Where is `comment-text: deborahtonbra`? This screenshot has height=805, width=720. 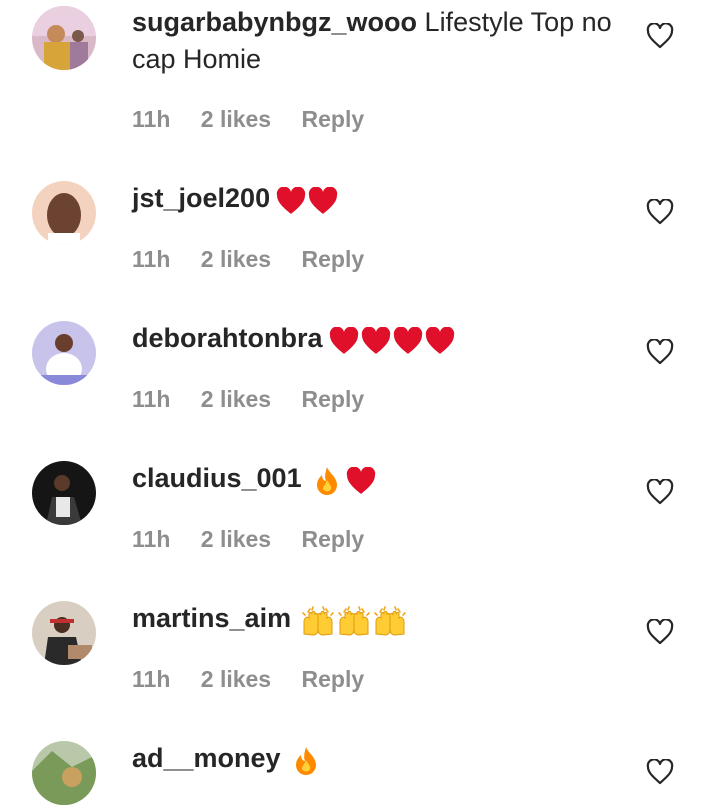 comment-text: deborahtonbra is located at coordinates (377, 339).